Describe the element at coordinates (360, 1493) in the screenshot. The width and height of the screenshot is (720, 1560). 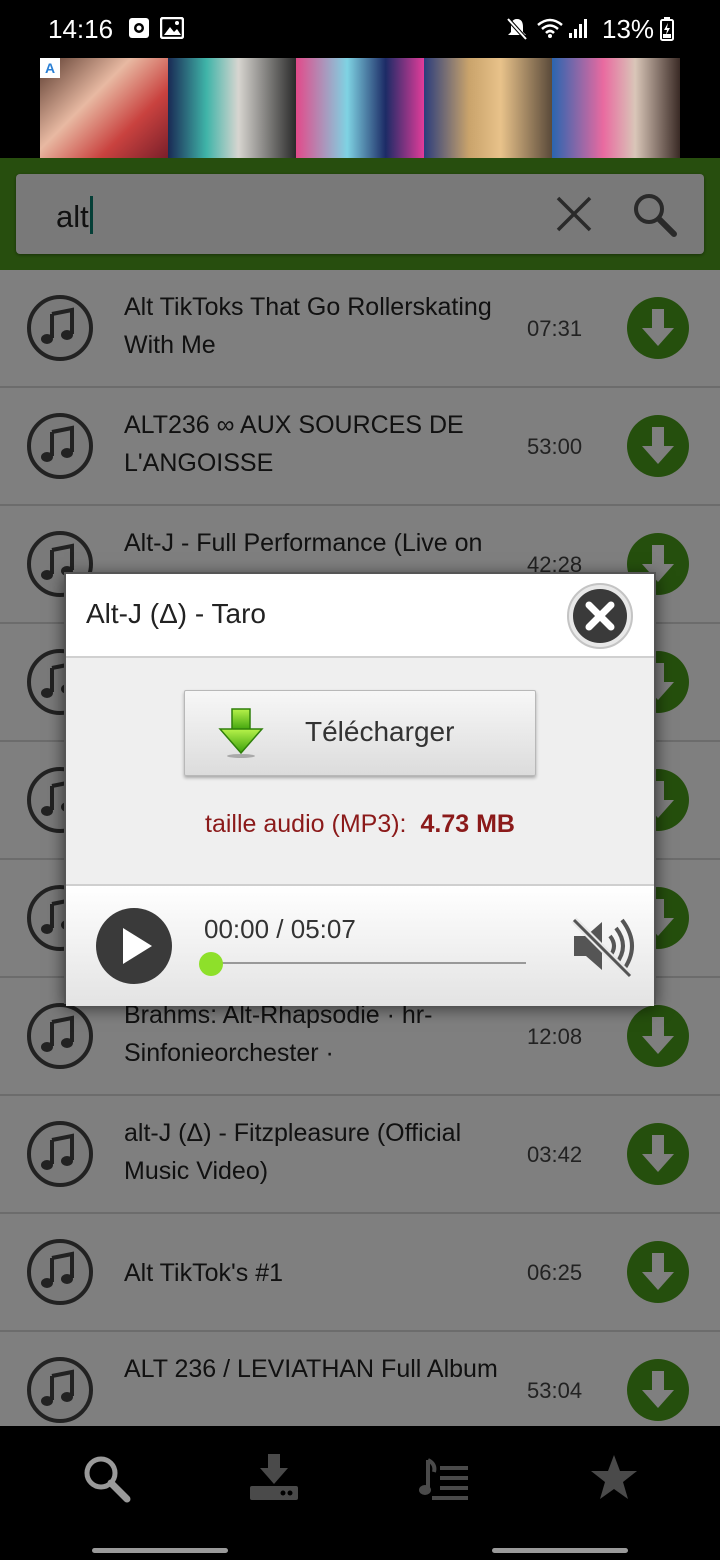
I see `bottom-navigation` at that location.